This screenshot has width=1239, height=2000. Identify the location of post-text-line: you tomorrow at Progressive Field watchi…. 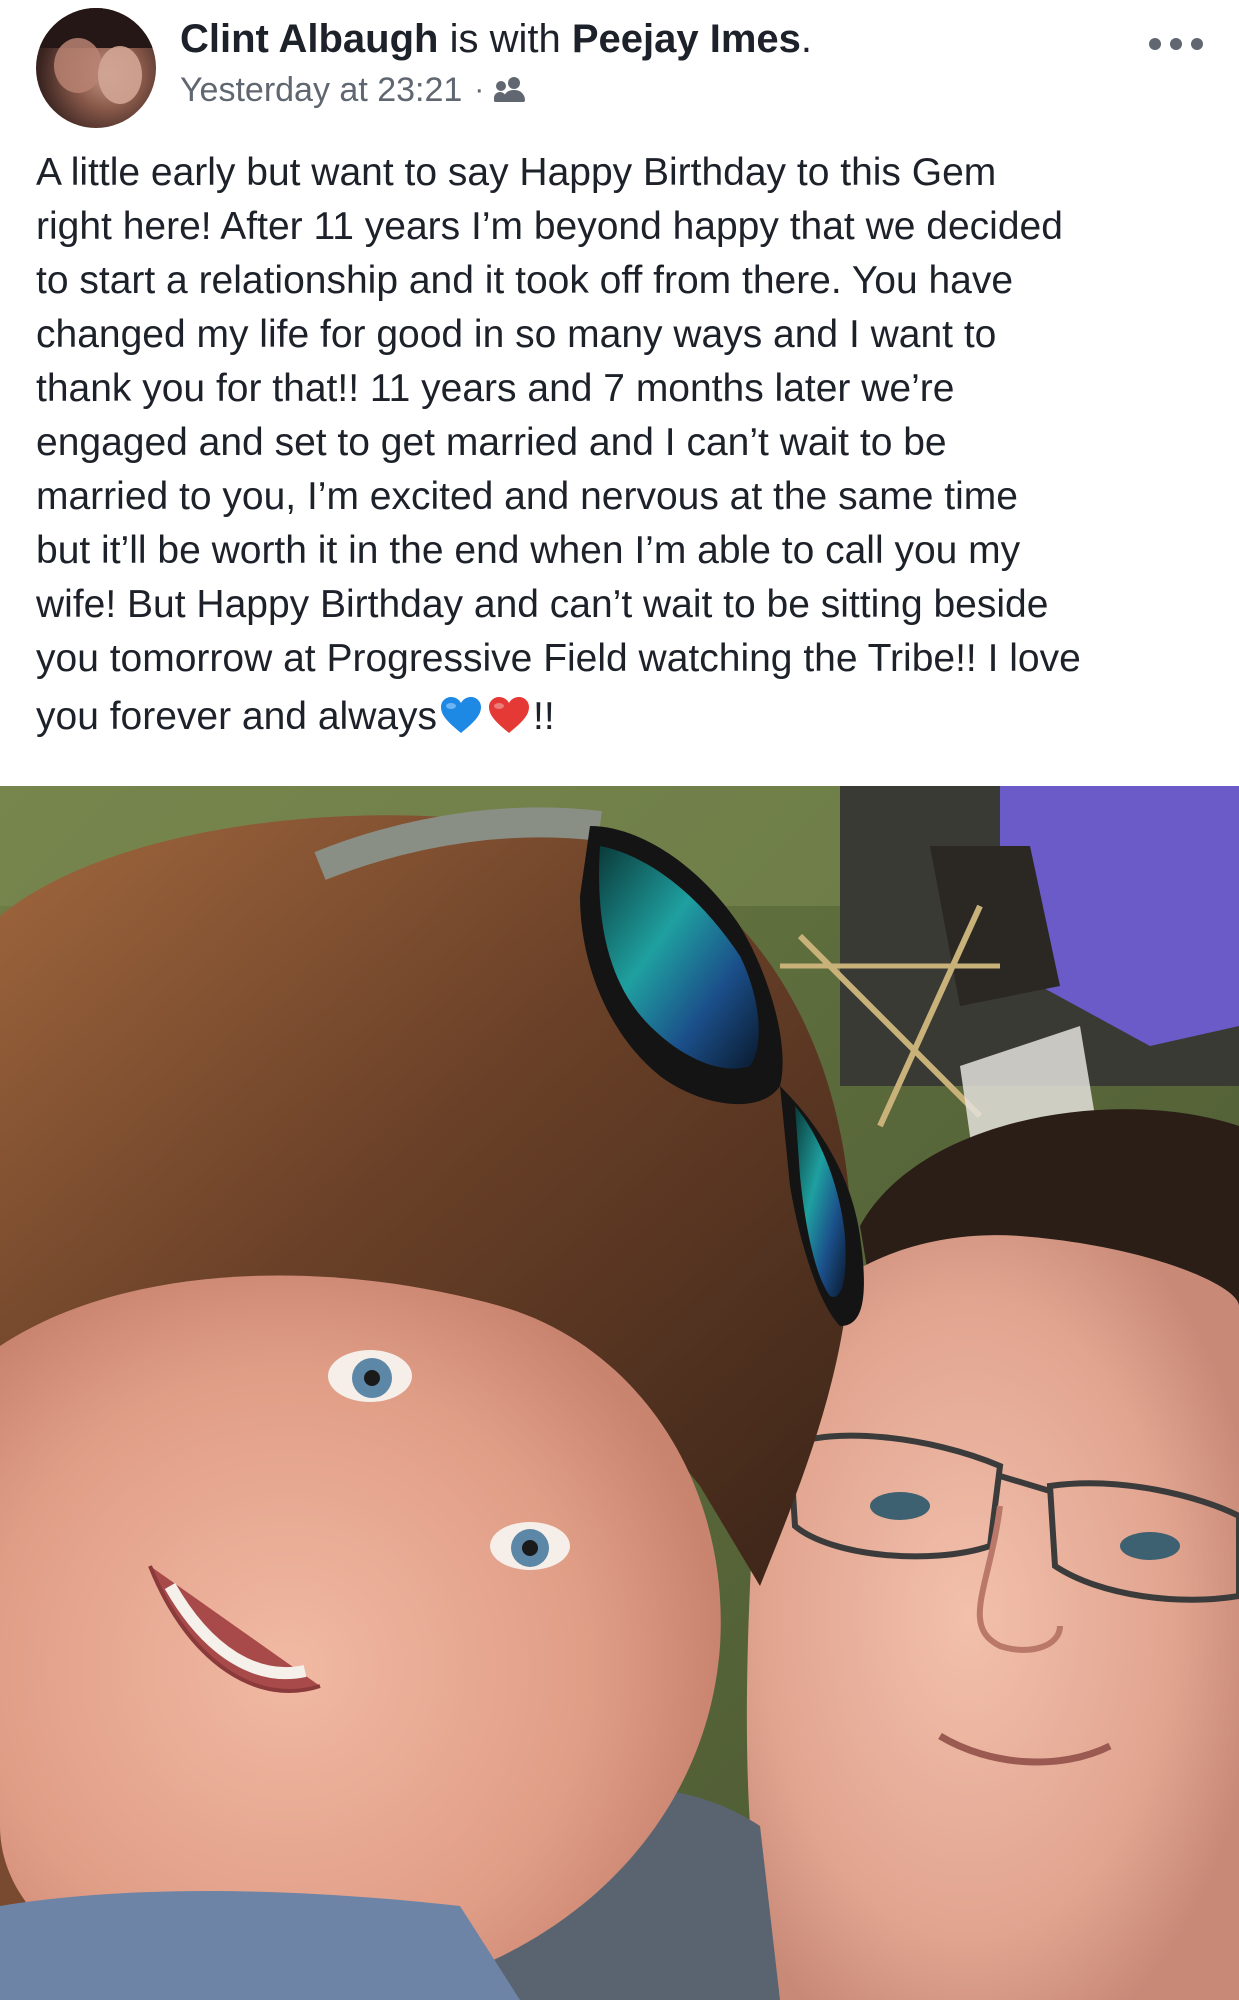
(558, 658).